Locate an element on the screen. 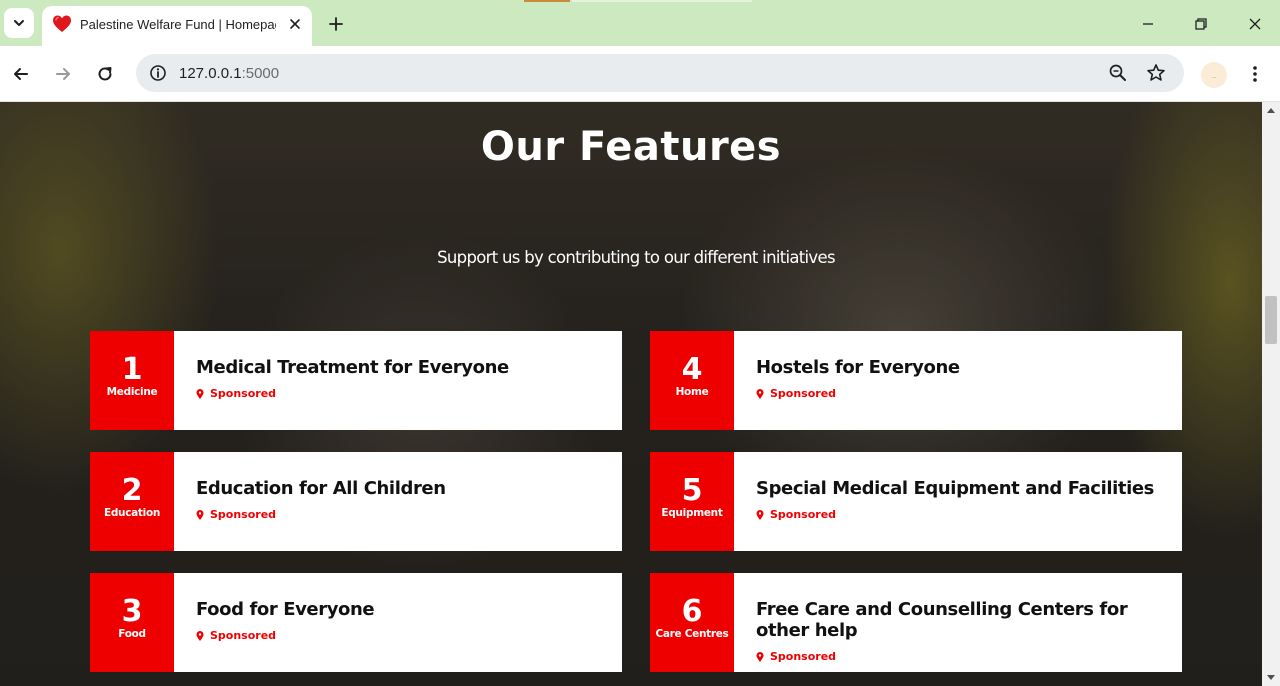 The image size is (1280, 686). feature-number-badge: 4 Home is located at coordinates (692, 380).